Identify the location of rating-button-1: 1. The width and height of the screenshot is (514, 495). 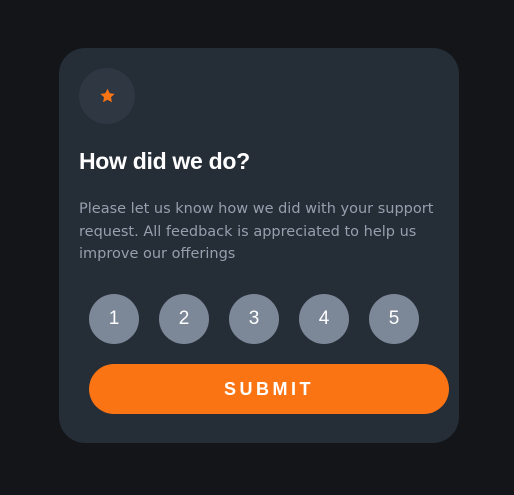
(114, 319).